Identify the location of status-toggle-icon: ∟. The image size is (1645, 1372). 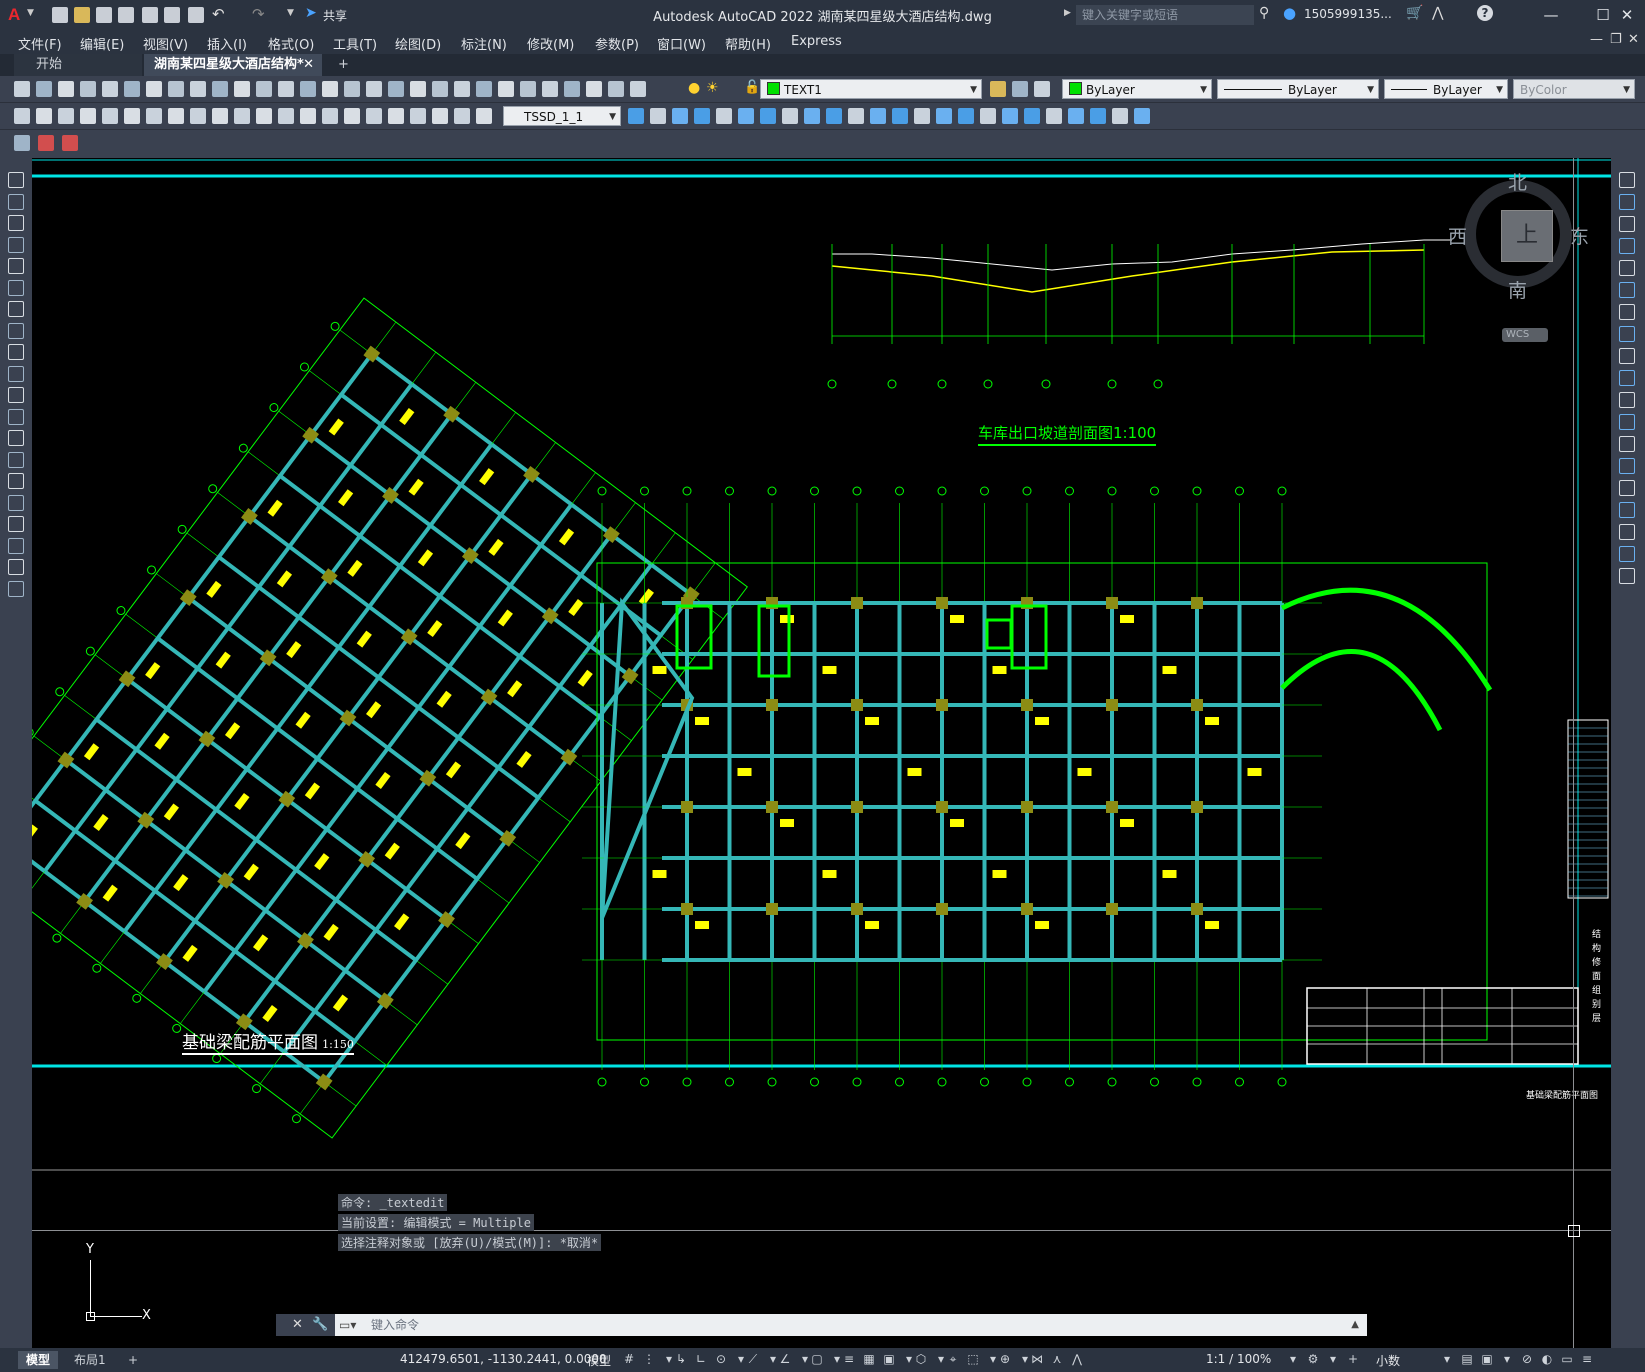
(701, 1359).